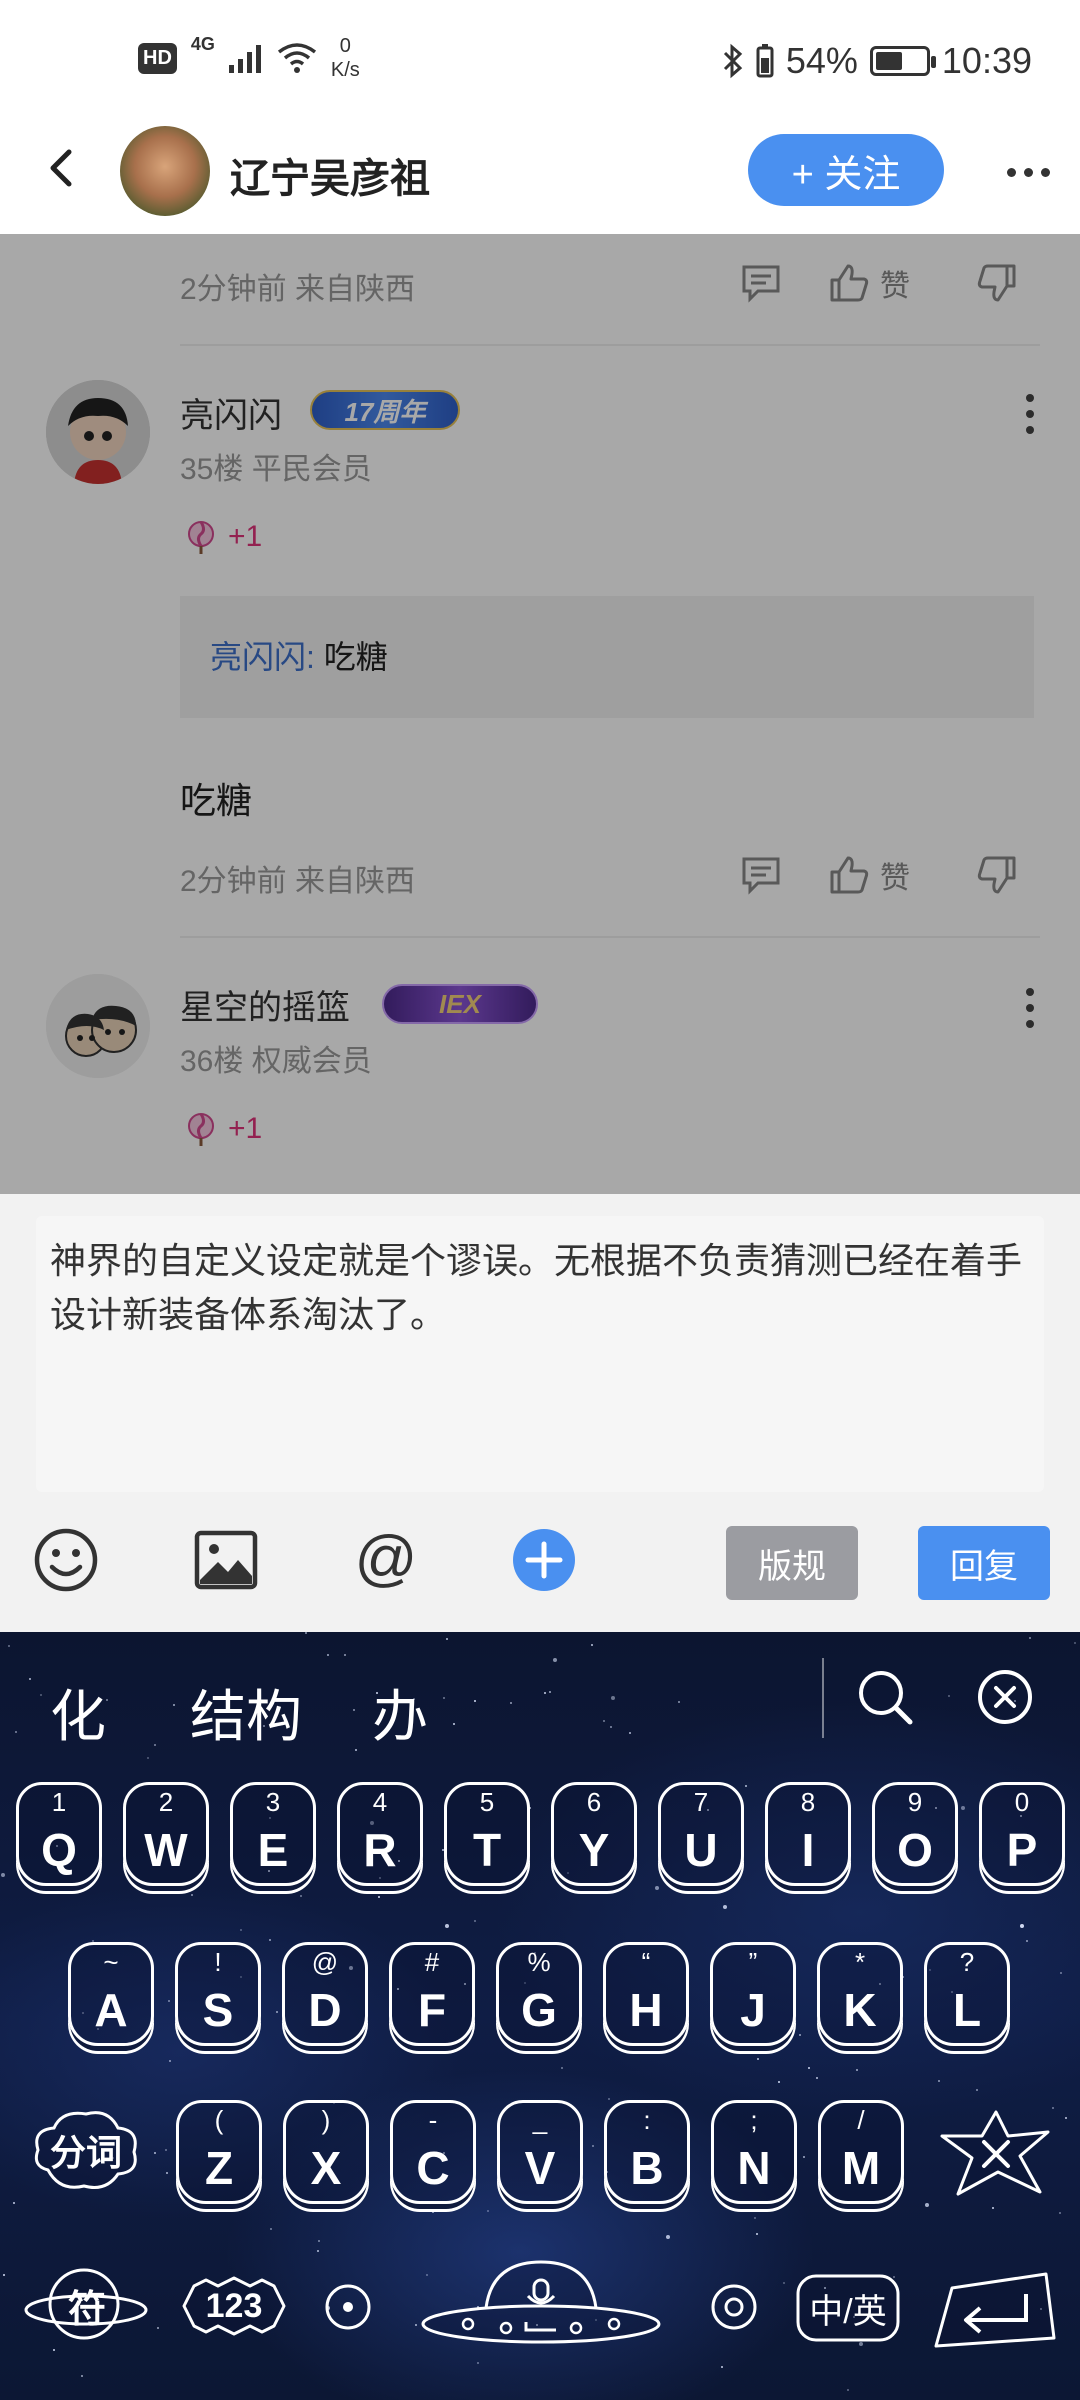 This screenshot has width=1080, height=2400. What do you see at coordinates (967, 2010) in the screenshot?
I see `key-letter: L` at bounding box center [967, 2010].